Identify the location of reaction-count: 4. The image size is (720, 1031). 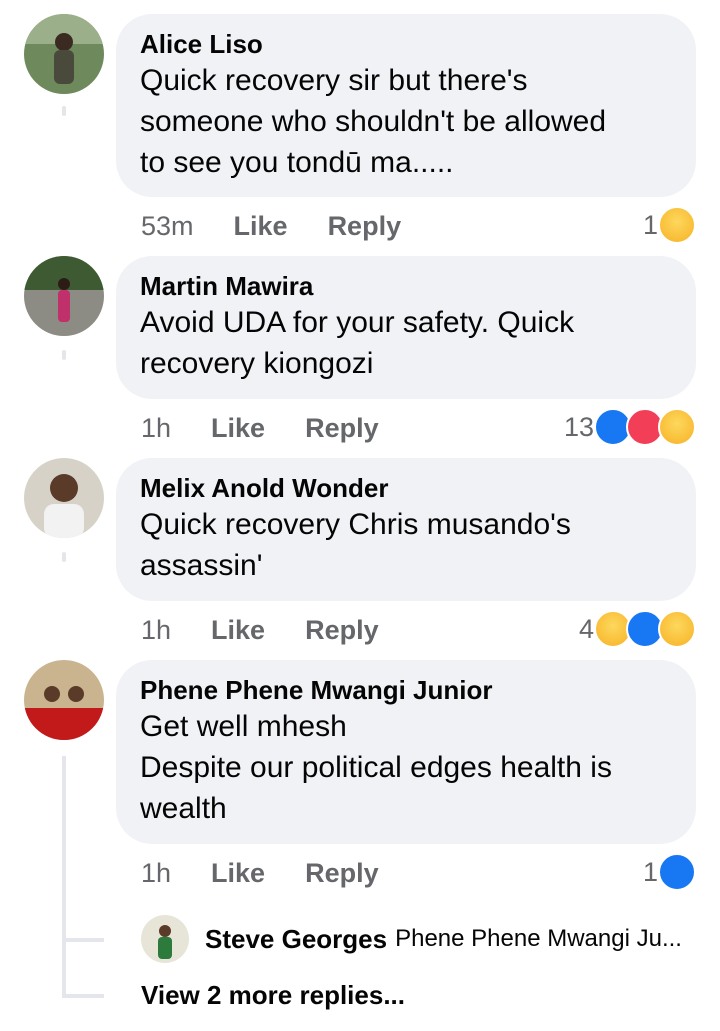
(586, 628).